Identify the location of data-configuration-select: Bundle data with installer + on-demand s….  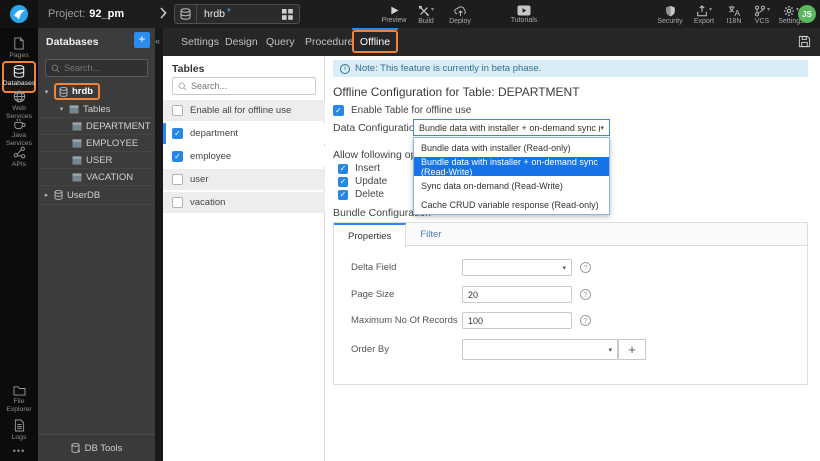
(511, 127).